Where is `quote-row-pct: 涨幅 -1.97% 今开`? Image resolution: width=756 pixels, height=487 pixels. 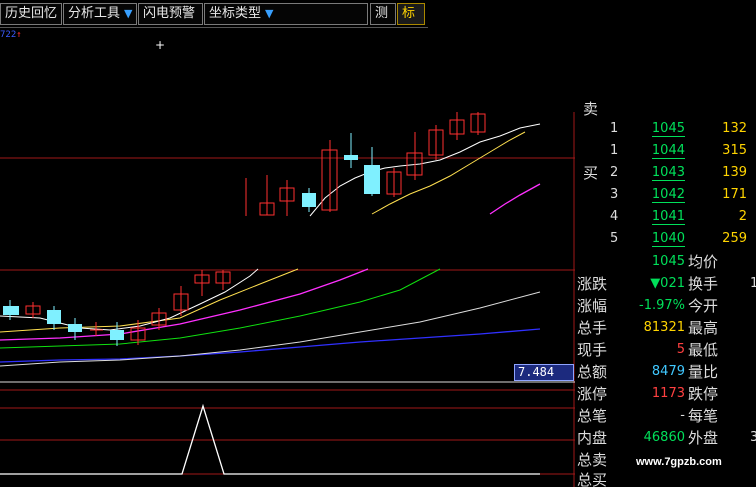 quote-row-pct: 涨幅 -1.97% 今开 is located at coordinates (665, 306).